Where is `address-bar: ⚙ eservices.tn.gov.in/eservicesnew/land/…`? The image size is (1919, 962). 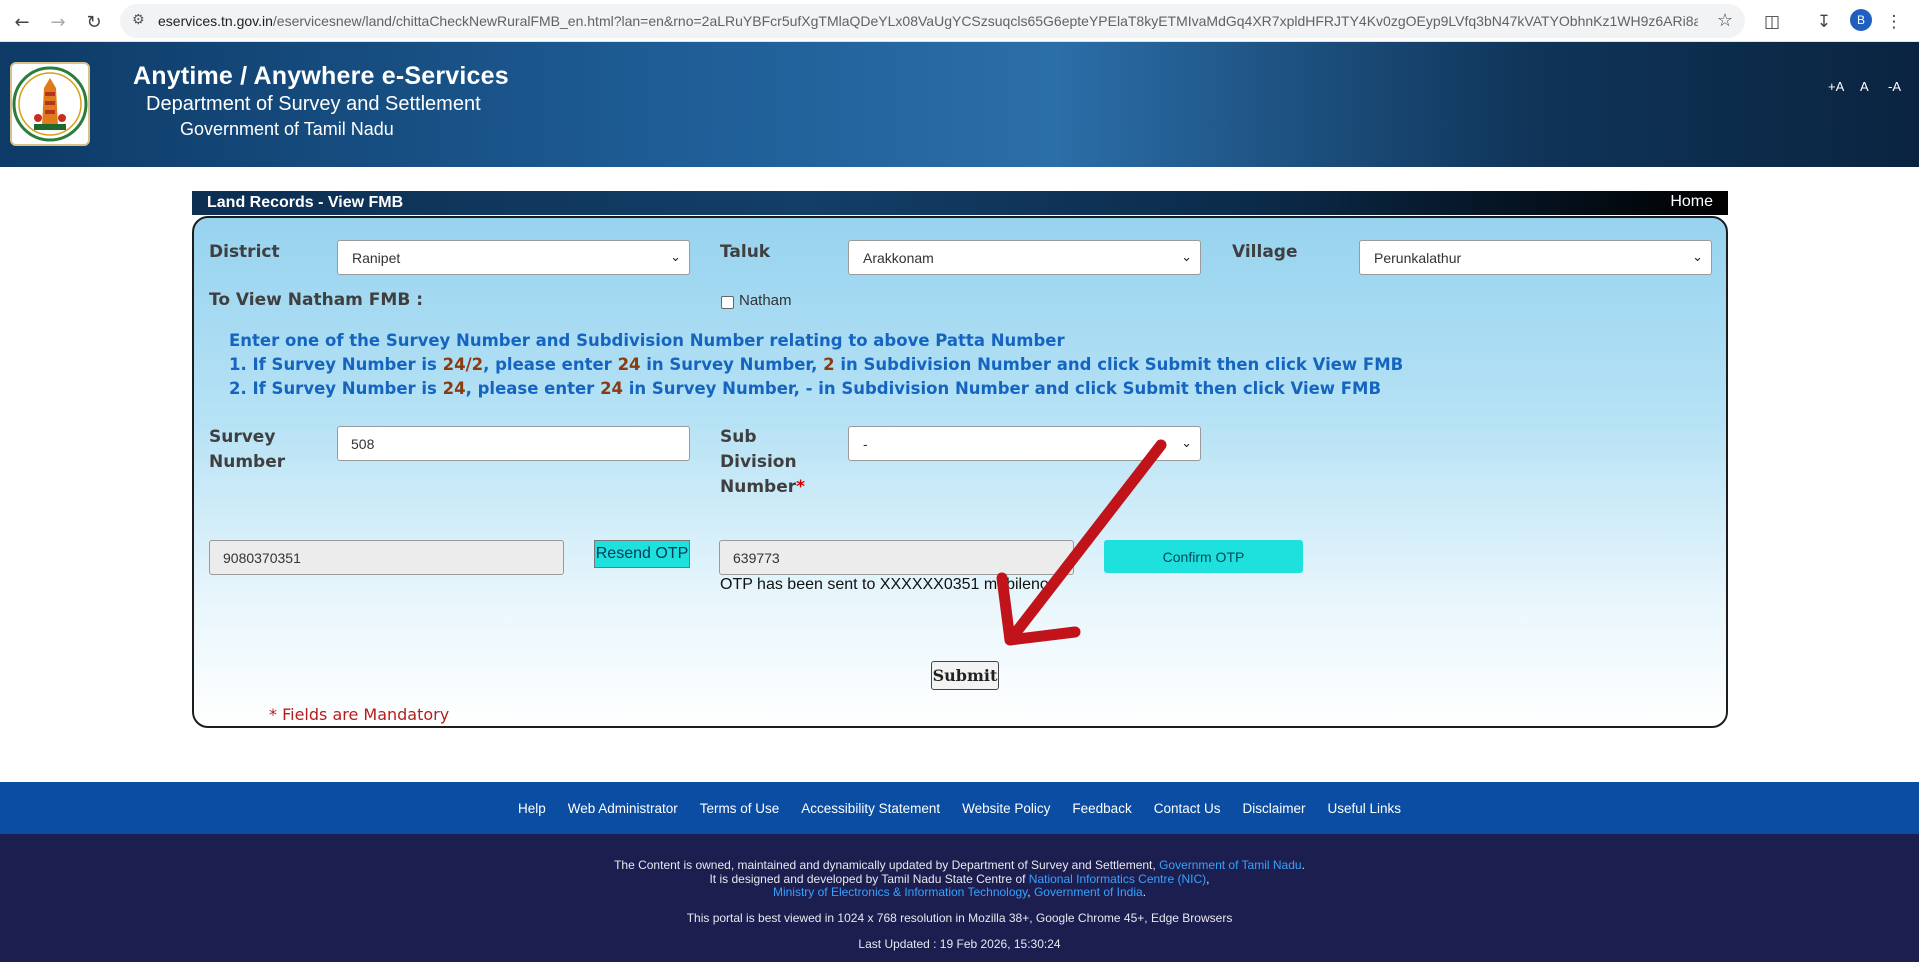
address-bar: ⚙ eservices.tn.gov.in/eservicesnew/land/… is located at coordinates (932, 21).